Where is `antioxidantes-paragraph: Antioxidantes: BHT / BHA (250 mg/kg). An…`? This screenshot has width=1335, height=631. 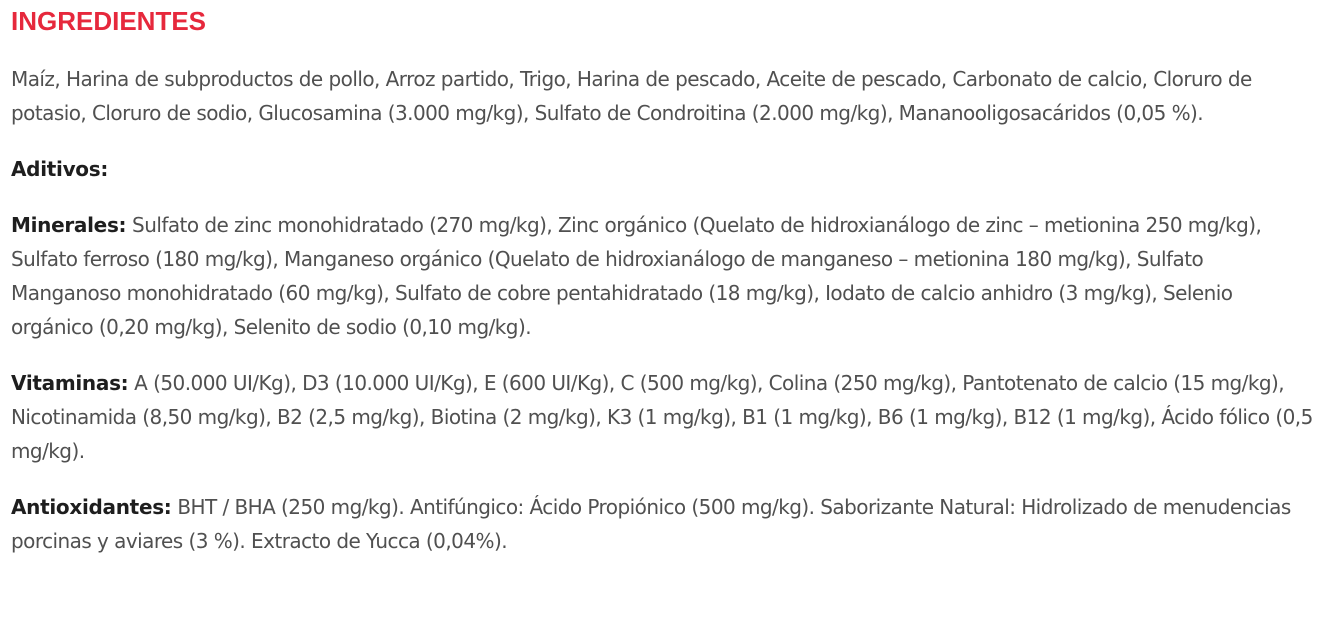
antioxidantes-paragraph: Antioxidantes: BHT / BHA (250 mg/kg). An… is located at coordinates (663, 524).